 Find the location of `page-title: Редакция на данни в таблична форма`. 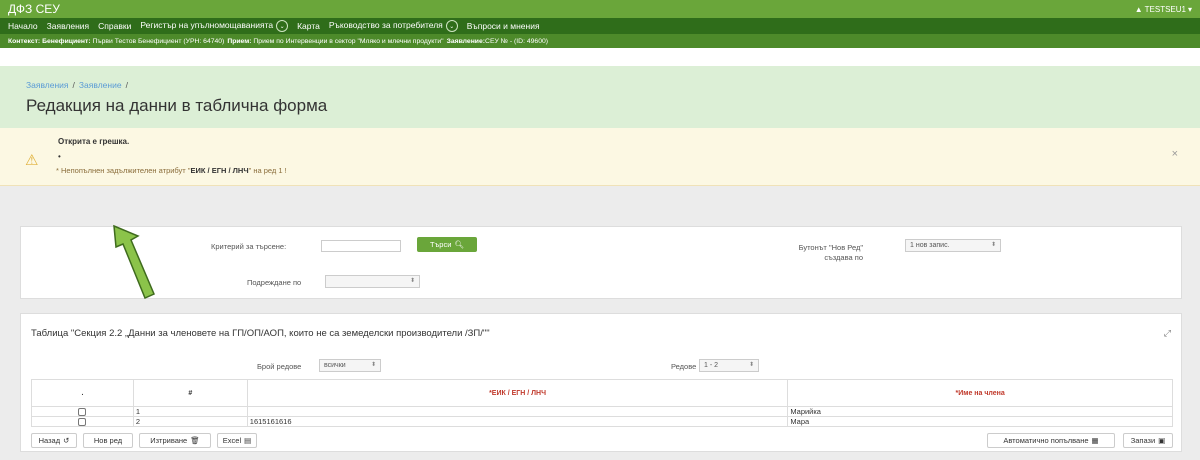

page-title: Редакция на данни в таблична форма is located at coordinates (177, 105).